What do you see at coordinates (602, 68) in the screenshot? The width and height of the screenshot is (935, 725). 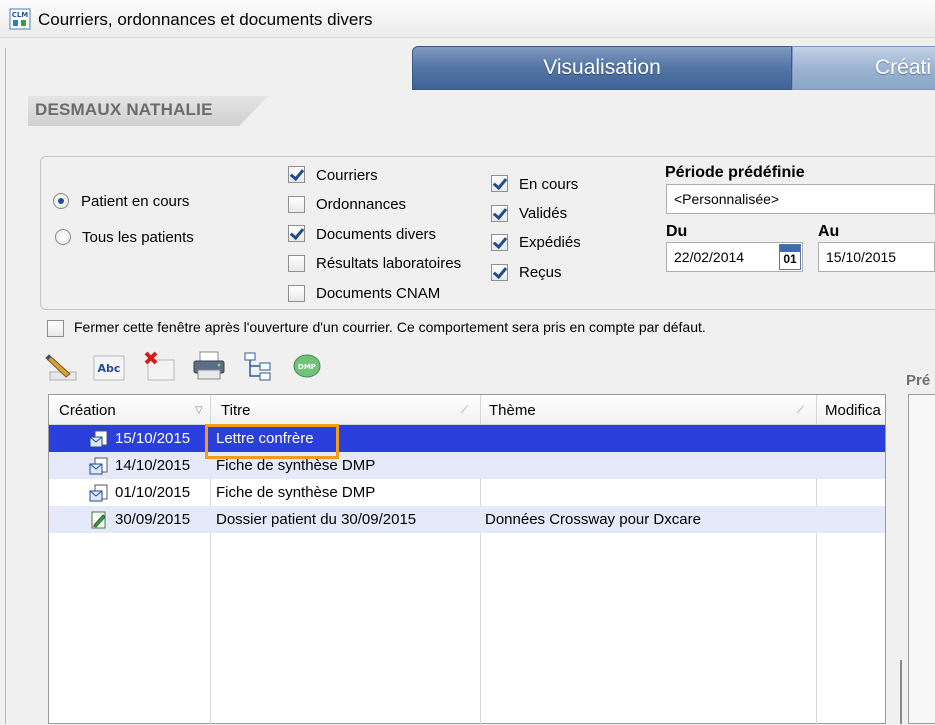 I see `tab-visualisation: Visualisation` at bounding box center [602, 68].